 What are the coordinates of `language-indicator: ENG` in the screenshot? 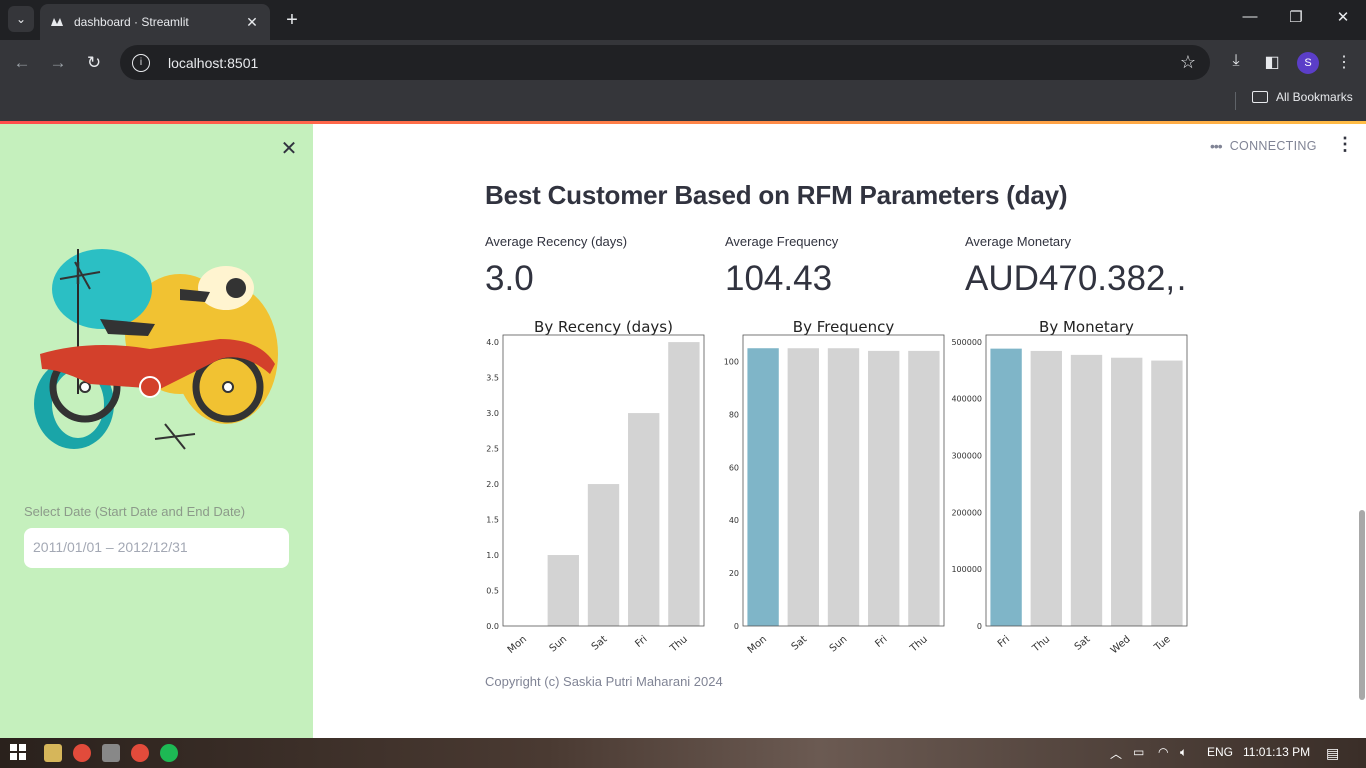 It's located at (1220, 752).